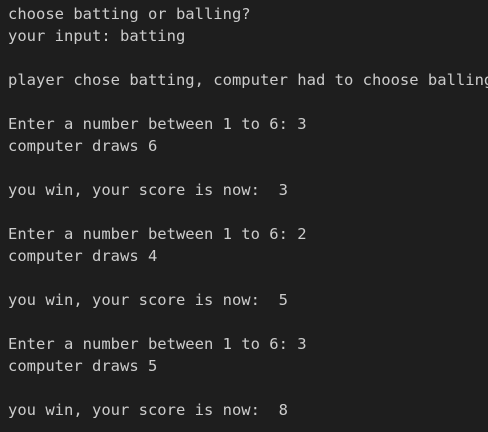 The image size is (488, 432). I want to click on score-line: you win, your score is now: 5, so click(148, 300).